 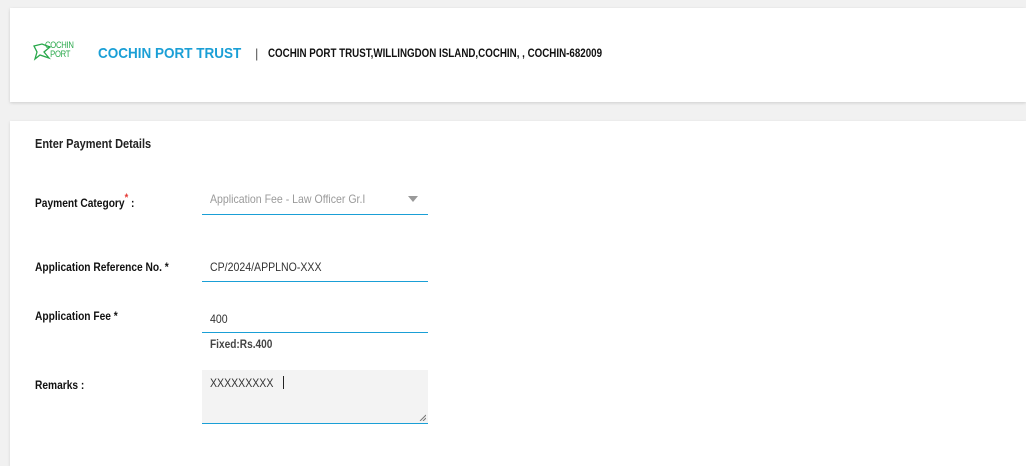 What do you see at coordinates (242, 383) in the screenshot?
I see `remarks-value: XXXXXXXXX` at bounding box center [242, 383].